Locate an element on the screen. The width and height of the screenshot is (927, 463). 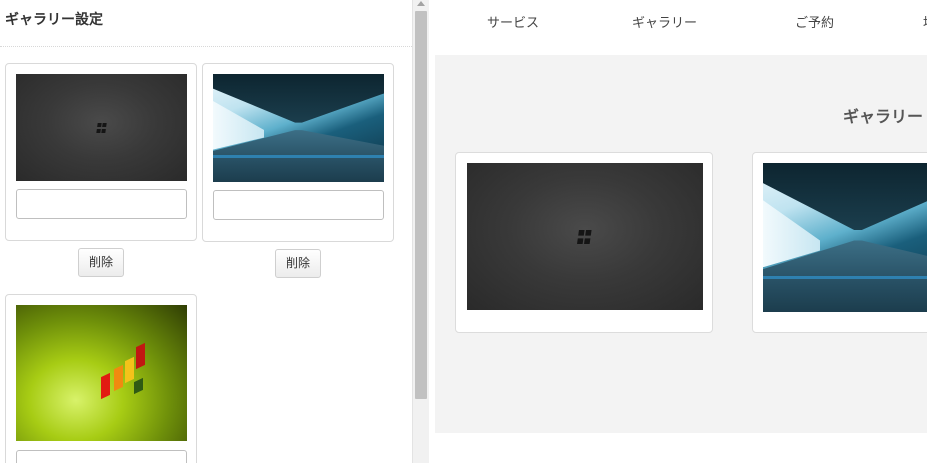
nav-item-reservation: ご予約 is located at coordinates (814, 21).